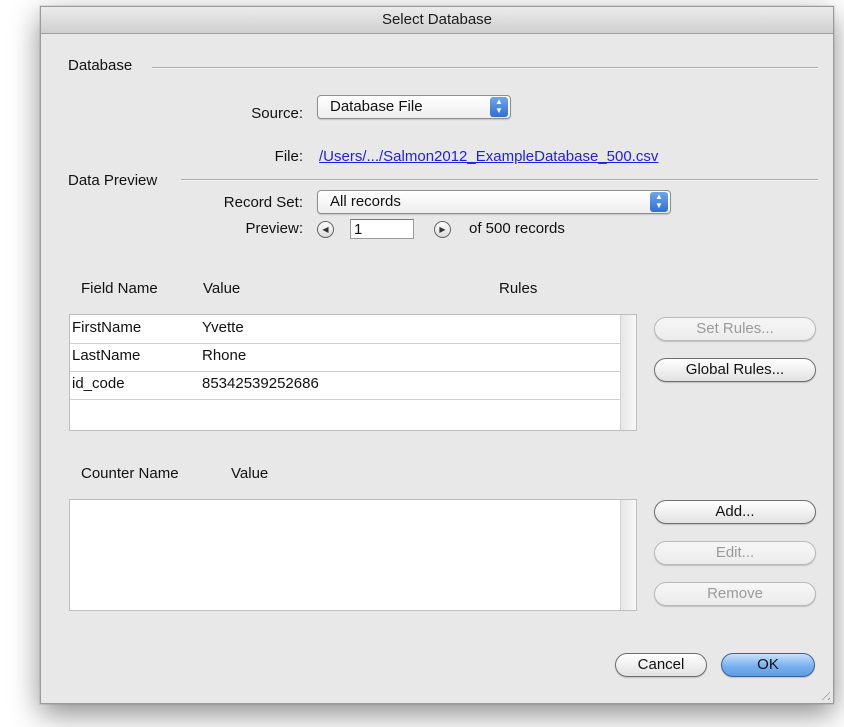 This screenshot has height=727, width=844. Describe the element at coordinates (353, 555) in the screenshot. I see `counters-table` at that location.